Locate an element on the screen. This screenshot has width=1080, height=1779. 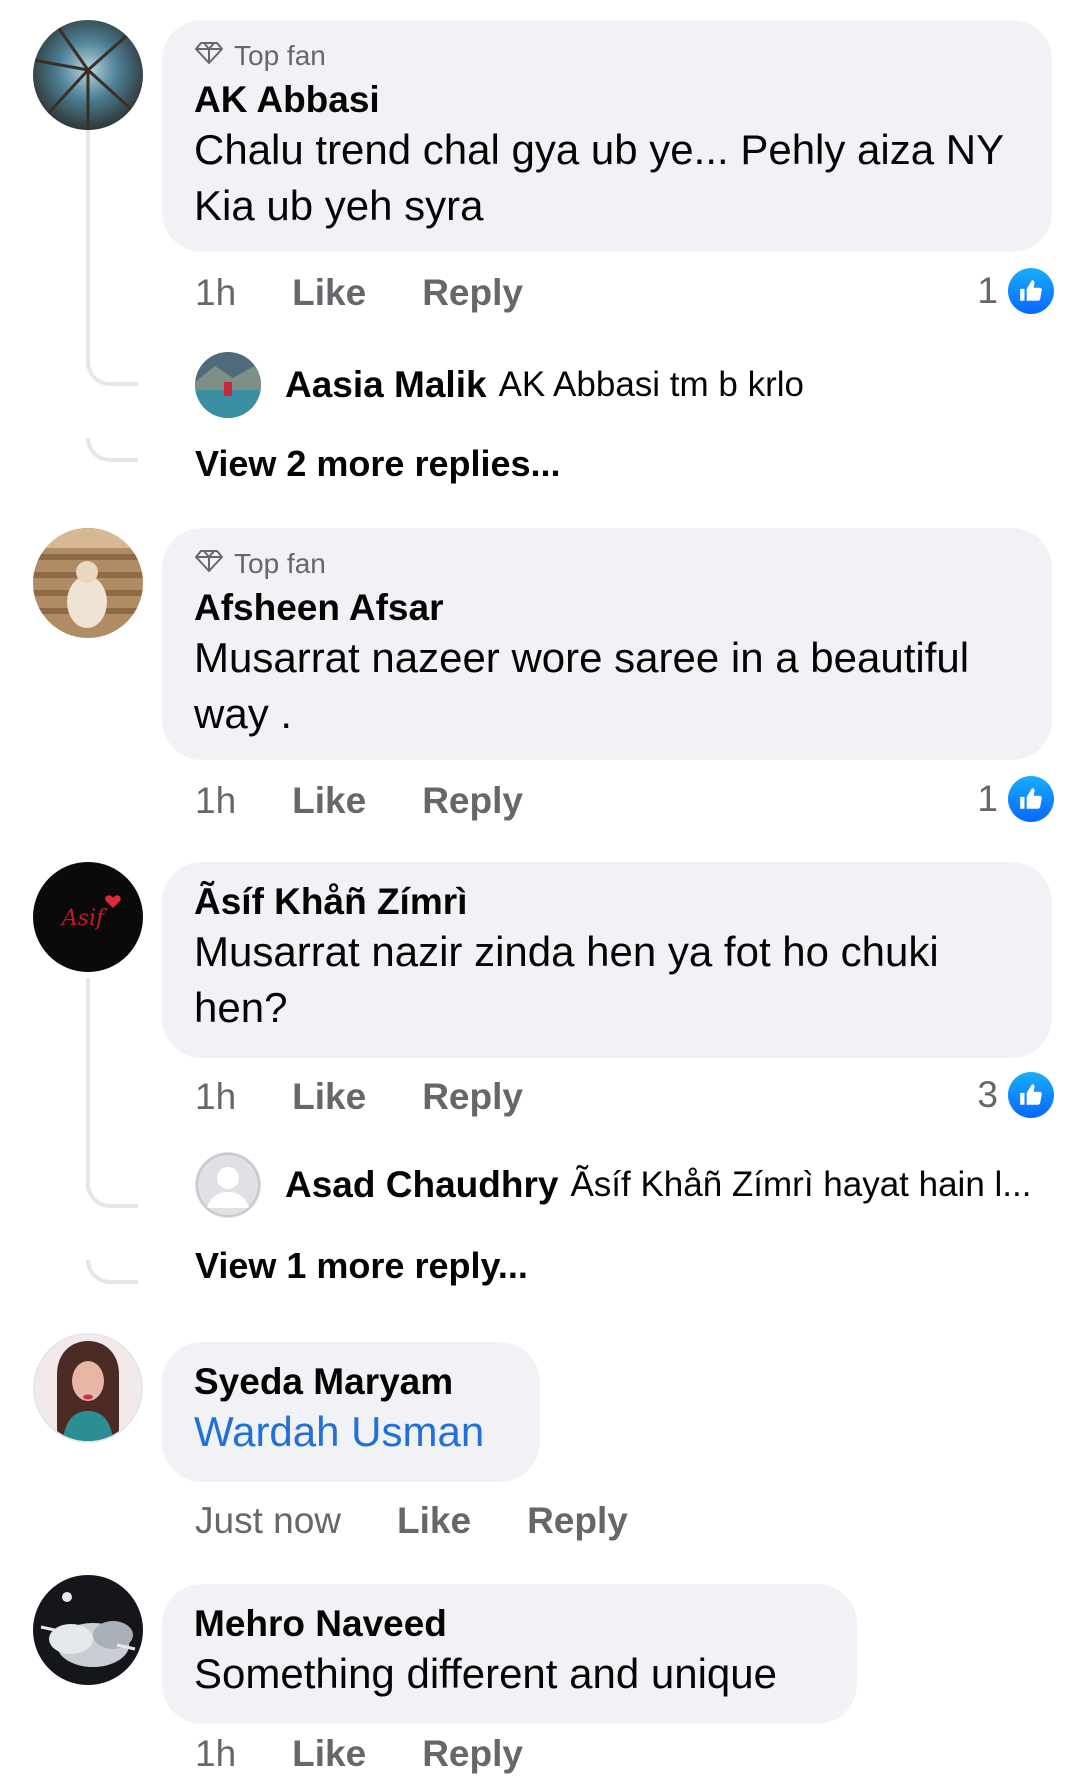
comment-bubble: Syeda Maryam Wardah Usman is located at coordinates (351, 1412).